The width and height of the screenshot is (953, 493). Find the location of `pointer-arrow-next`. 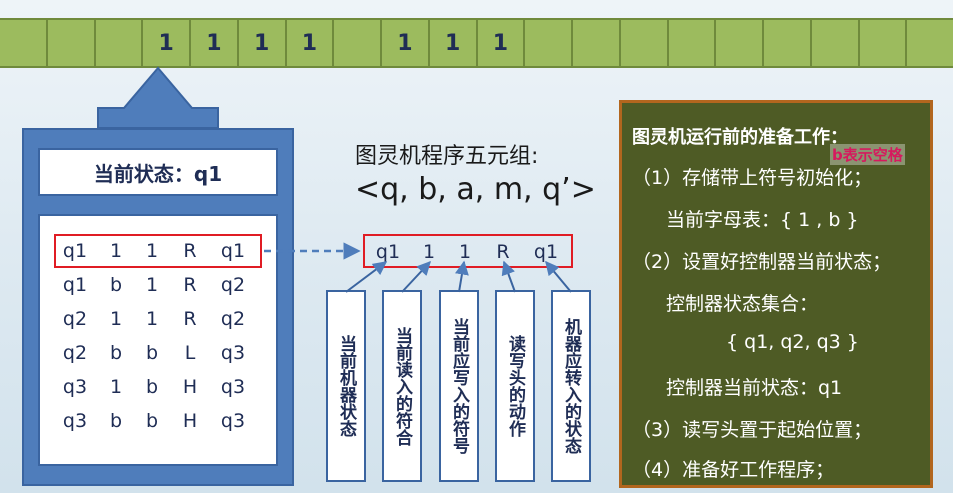

pointer-arrow-next is located at coordinates (558, 276).